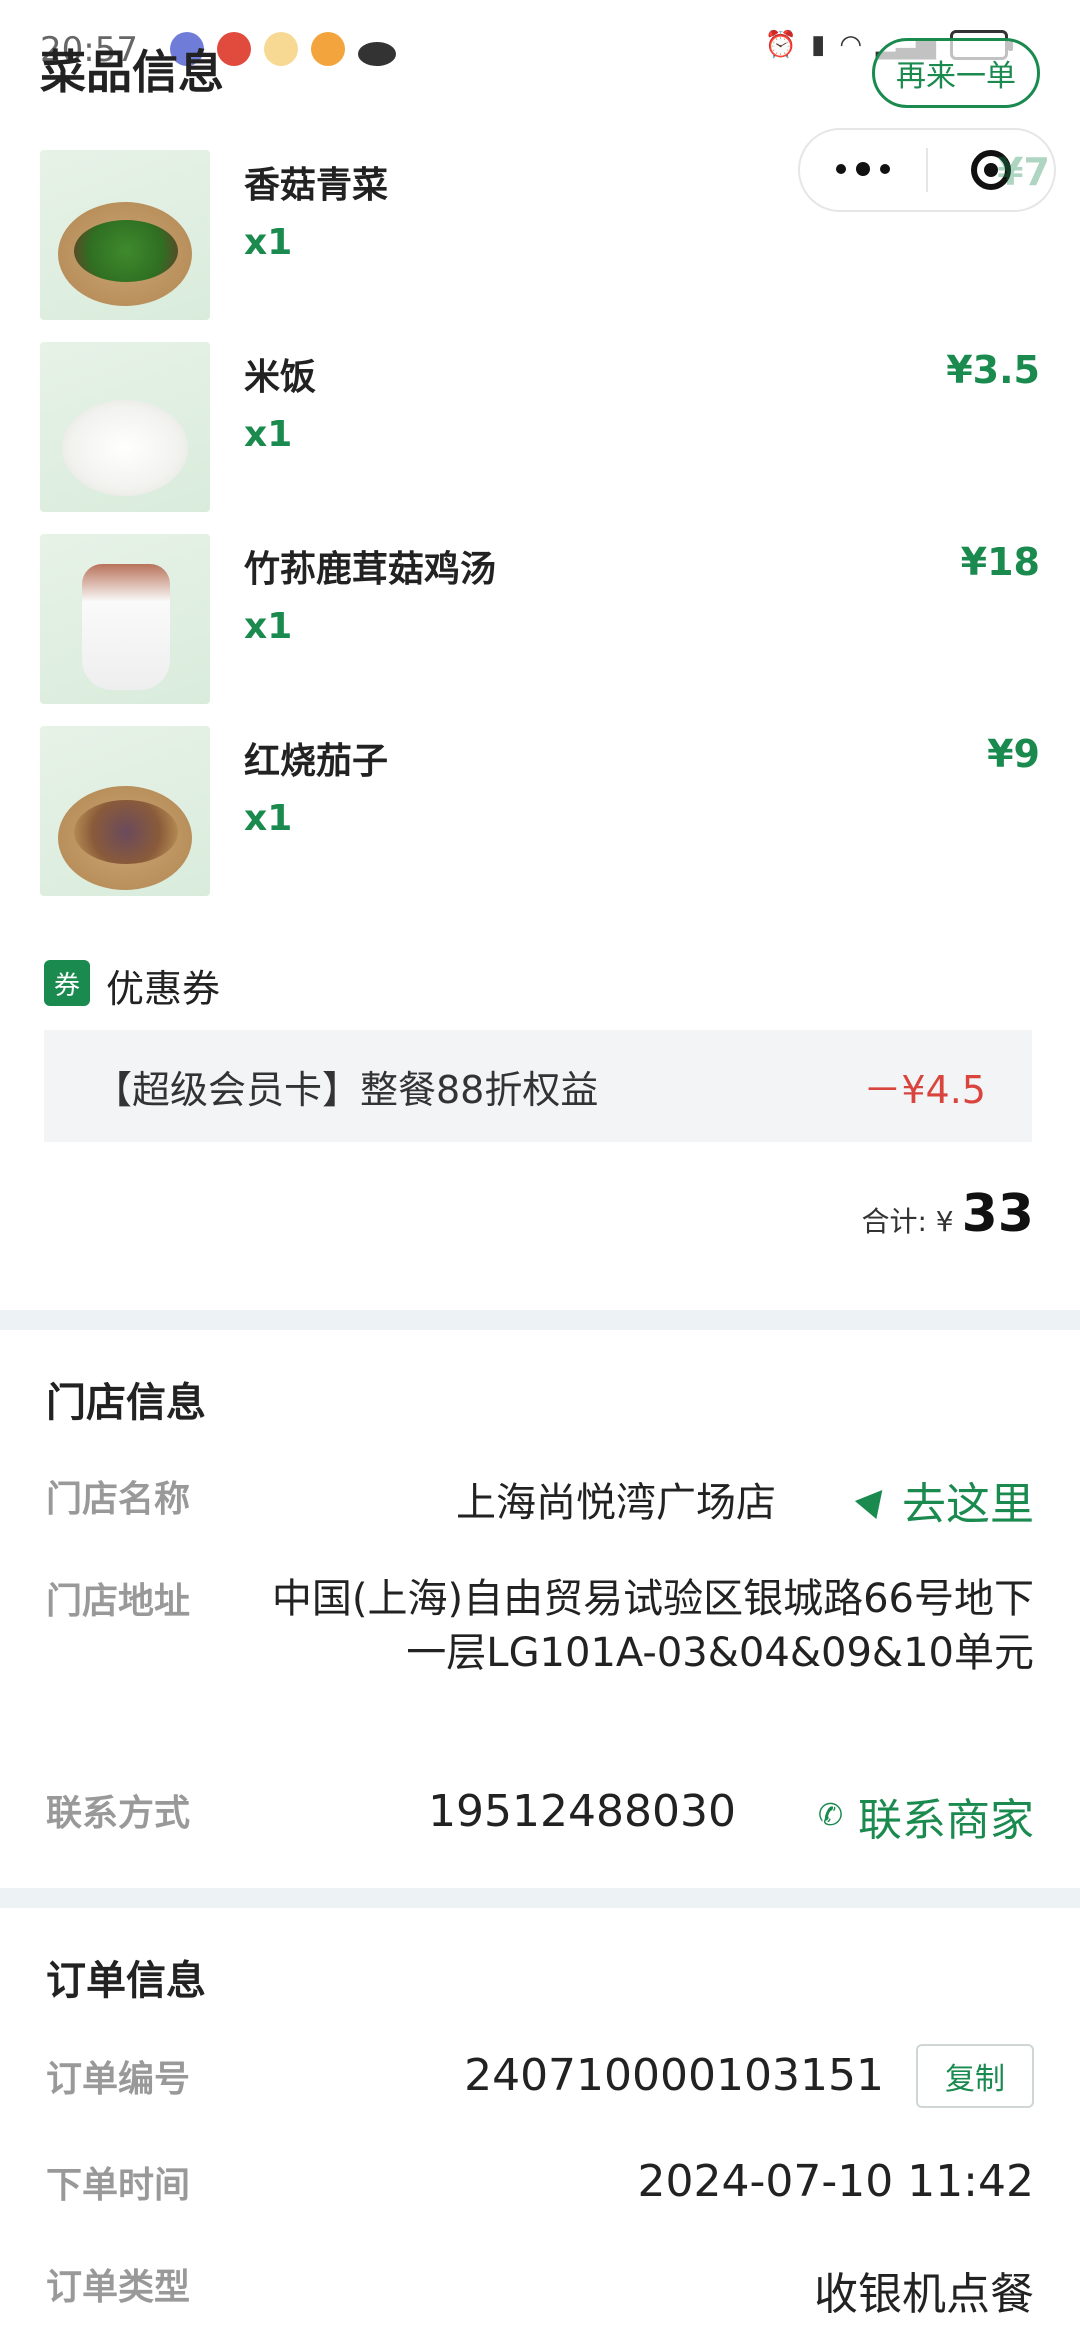 The width and height of the screenshot is (1080, 2340). I want to click on order-time: 2024-07-10 11:42, so click(836, 2181).